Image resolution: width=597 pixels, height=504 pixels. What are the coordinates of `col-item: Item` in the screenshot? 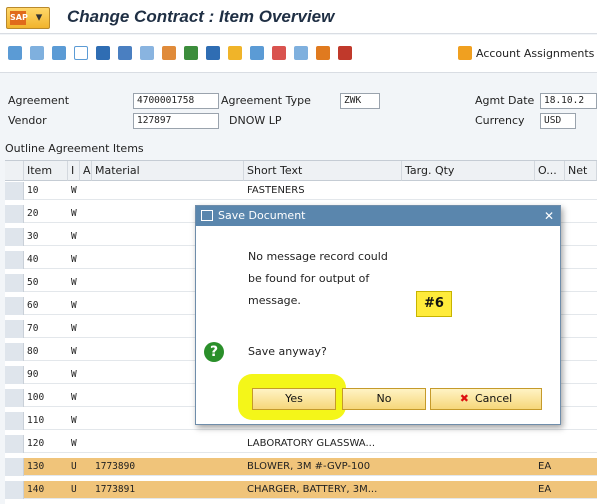 It's located at (46, 171).